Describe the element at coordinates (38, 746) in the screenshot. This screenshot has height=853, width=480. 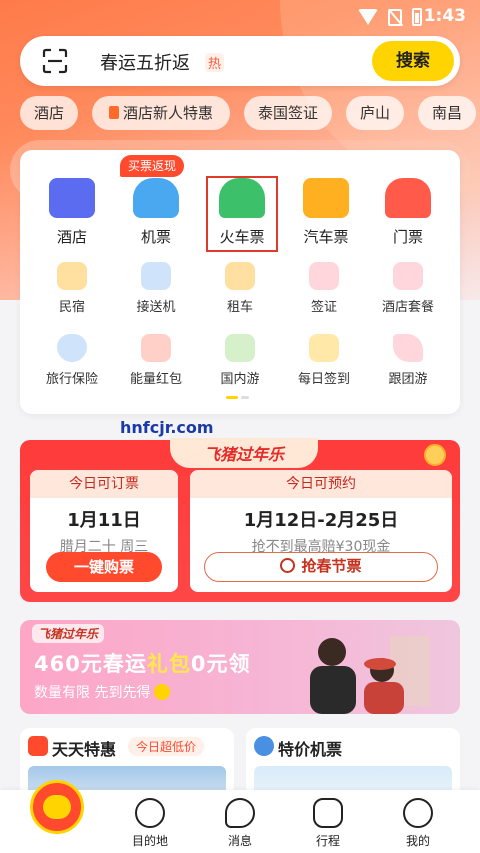
I see `gift-icon` at that location.